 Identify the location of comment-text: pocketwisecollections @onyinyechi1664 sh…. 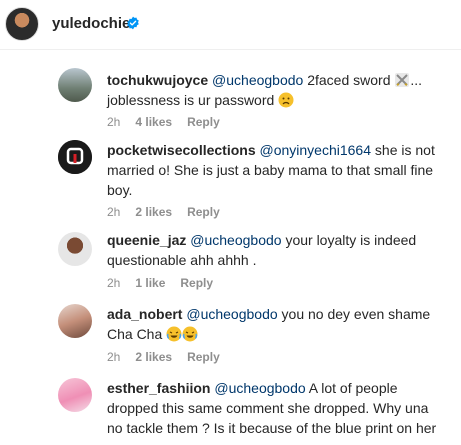
(277, 170).